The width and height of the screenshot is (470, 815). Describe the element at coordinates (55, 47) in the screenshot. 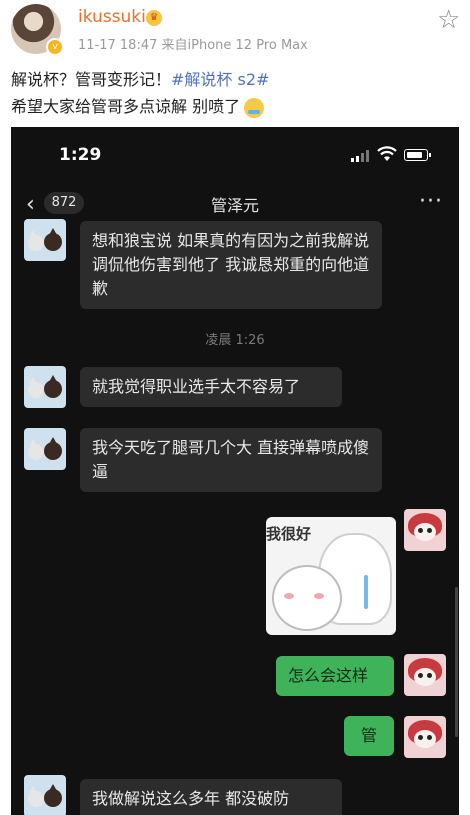

I see `verified-badge-icon: v` at that location.